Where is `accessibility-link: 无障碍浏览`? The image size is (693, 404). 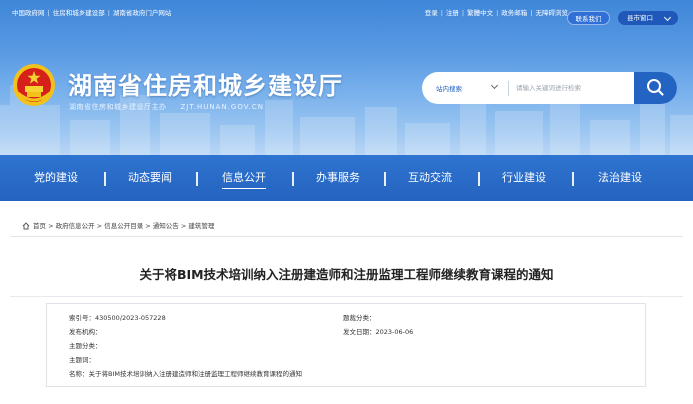 accessibility-link: 无障碍浏览 is located at coordinates (552, 13).